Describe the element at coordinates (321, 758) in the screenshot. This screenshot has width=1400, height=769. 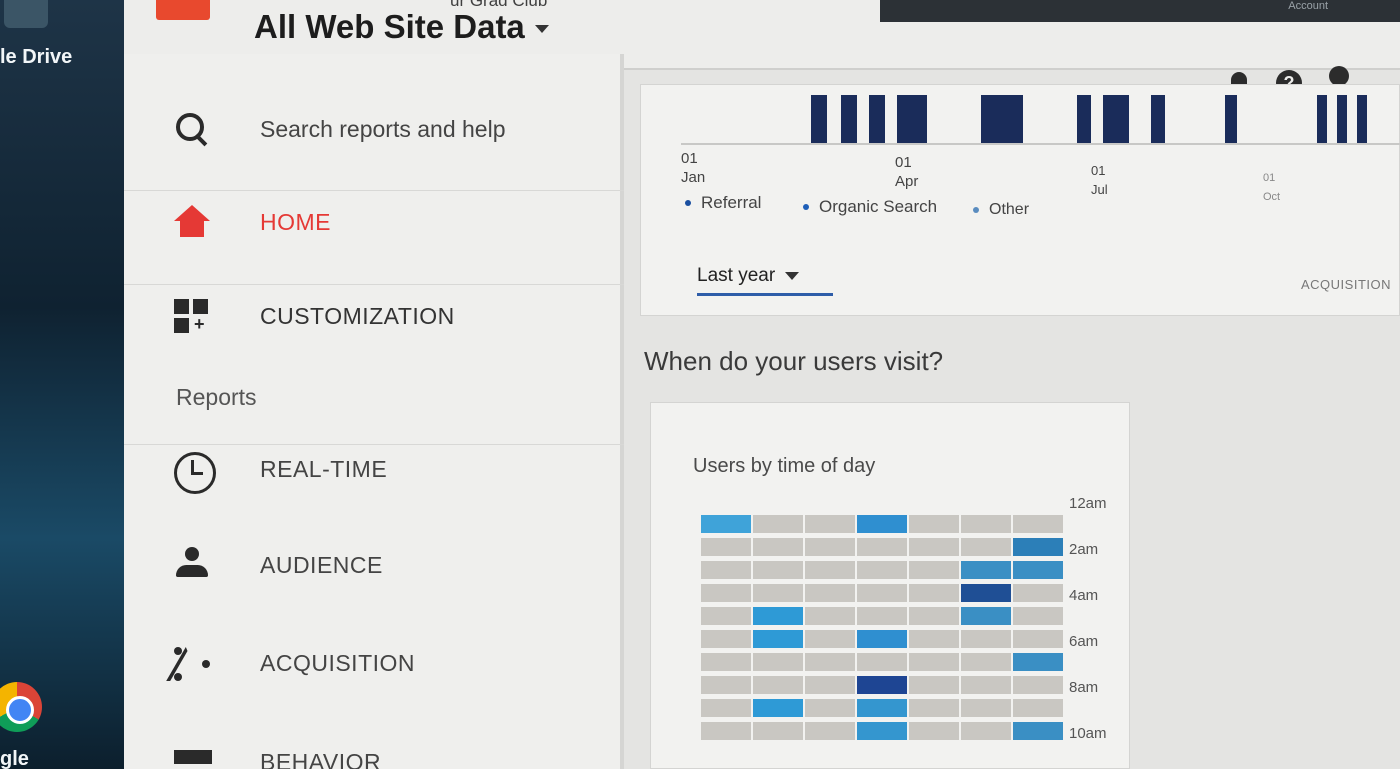
I see `sidebar-item-label: BEHAVIOR` at that location.